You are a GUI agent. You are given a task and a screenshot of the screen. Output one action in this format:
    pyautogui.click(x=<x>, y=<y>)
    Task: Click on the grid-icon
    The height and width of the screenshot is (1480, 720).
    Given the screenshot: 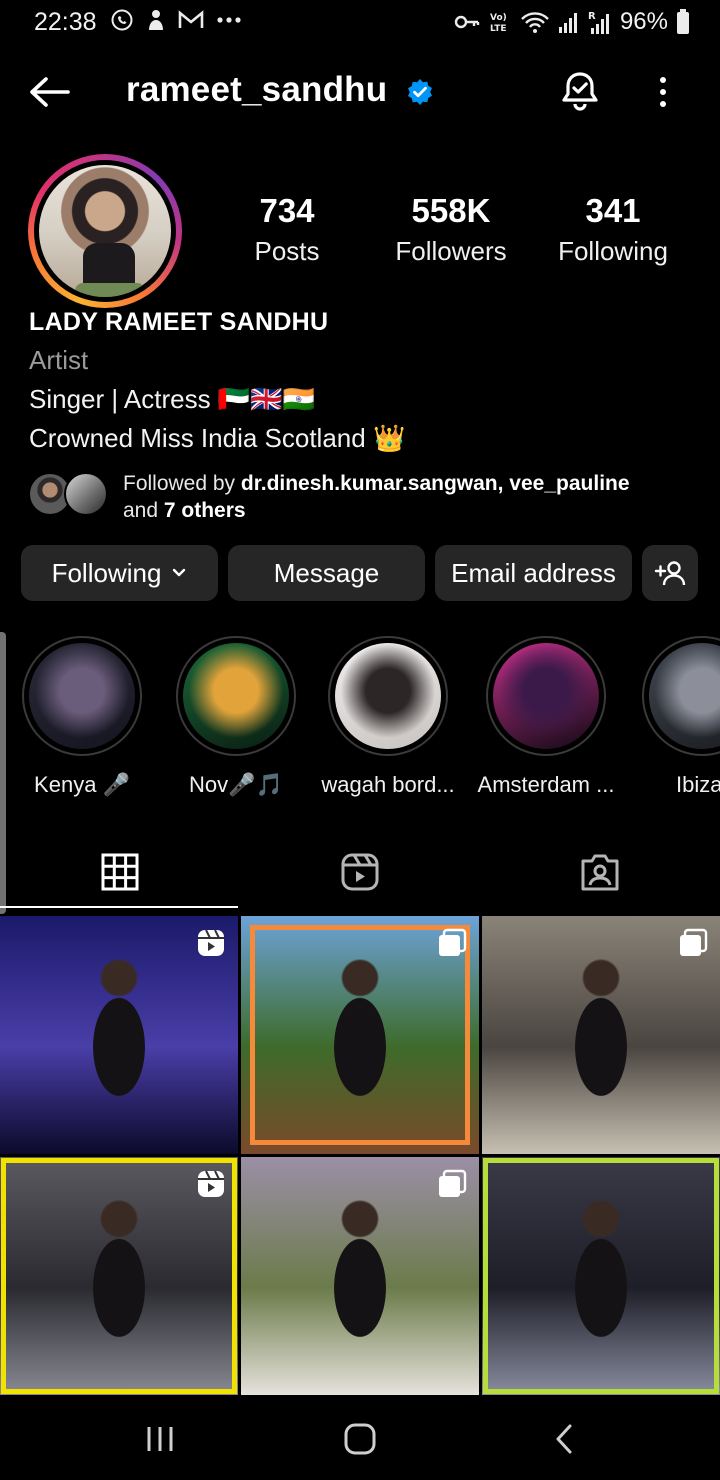 What is the action you would take?
    pyautogui.click(x=120, y=872)
    